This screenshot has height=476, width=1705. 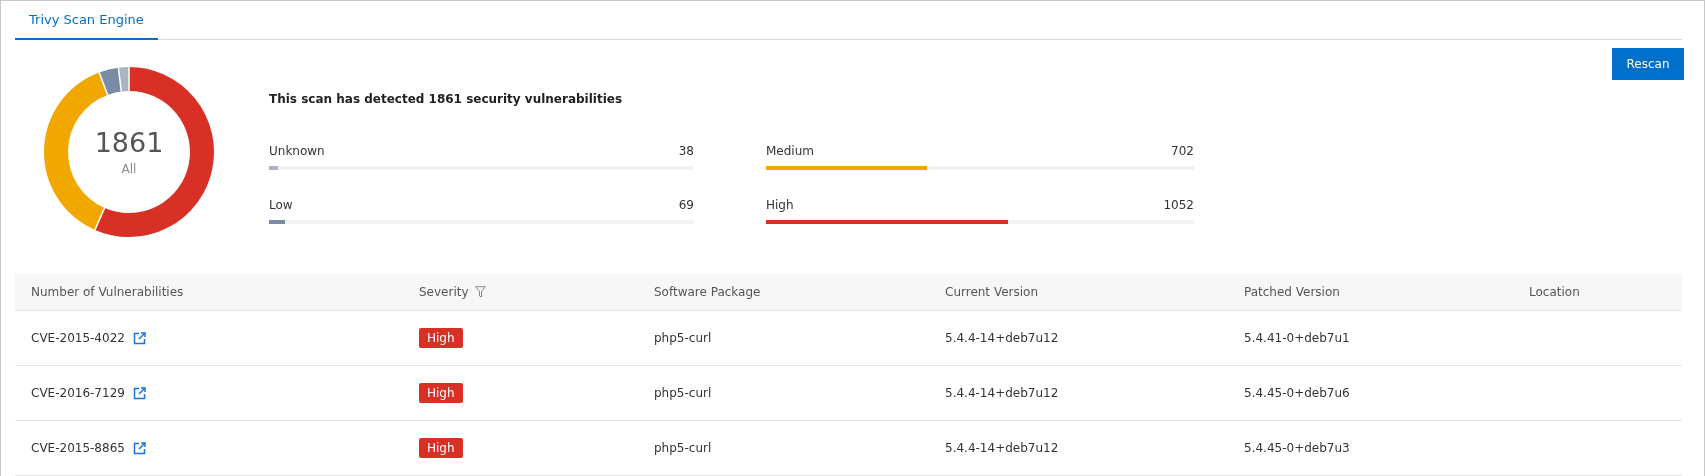 What do you see at coordinates (78, 448) in the screenshot?
I see `cve-id: CVE-2015-8865` at bounding box center [78, 448].